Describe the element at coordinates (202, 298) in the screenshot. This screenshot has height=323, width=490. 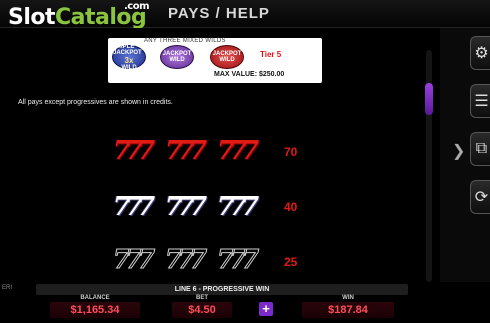
I see `bet-label: BET` at that location.